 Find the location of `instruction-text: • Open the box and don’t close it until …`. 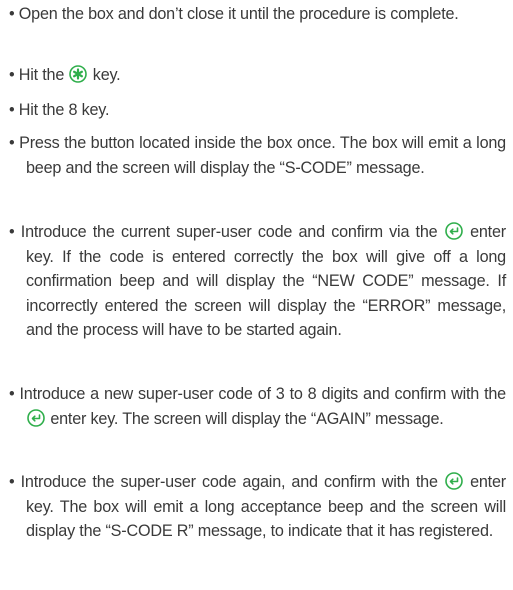

instruction-text: • Open the box and don’t close it until … is located at coordinates (234, 14).